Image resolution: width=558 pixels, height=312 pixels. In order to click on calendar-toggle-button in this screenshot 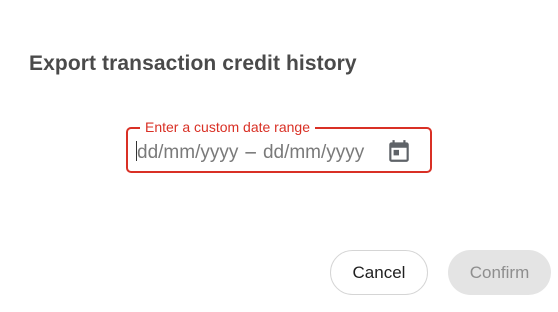, I will do `click(399, 151)`.